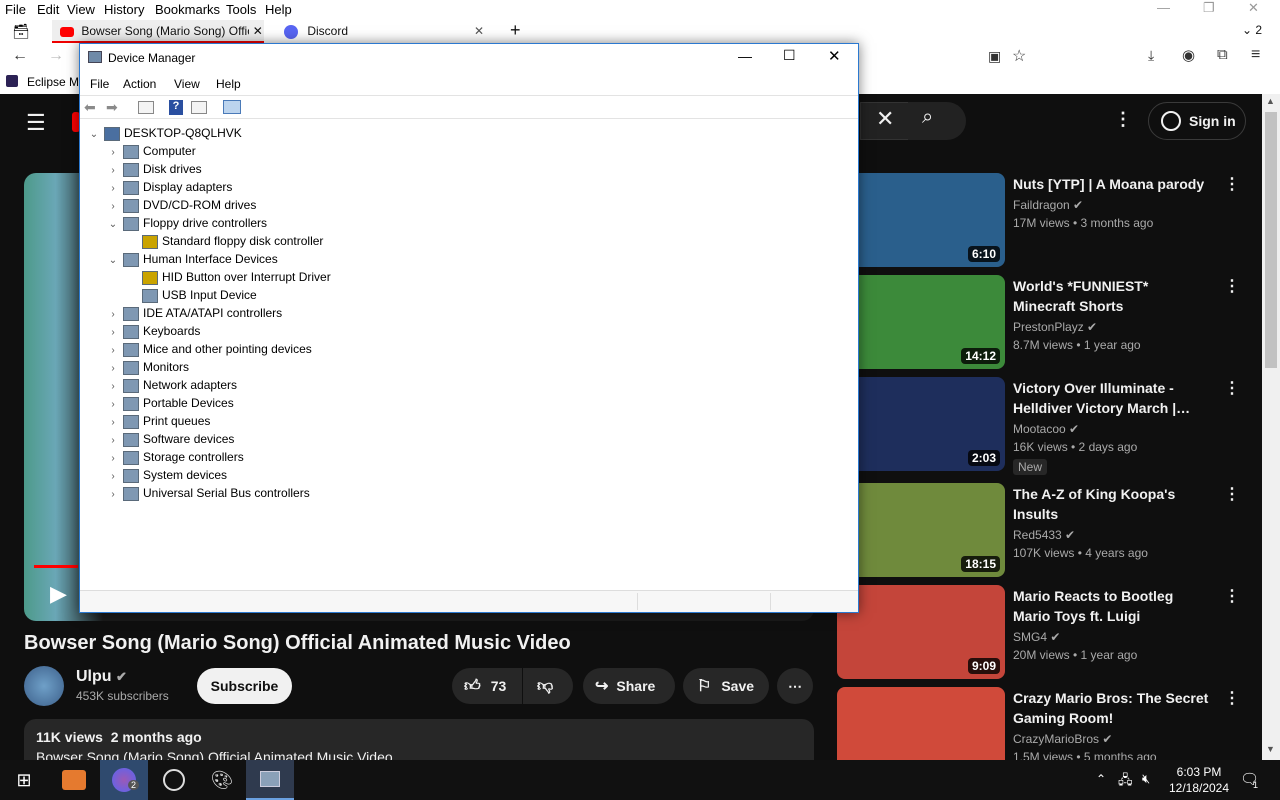  Describe the element at coordinates (124, 780) in the screenshot. I see `taskbar-firefox: 2` at that location.